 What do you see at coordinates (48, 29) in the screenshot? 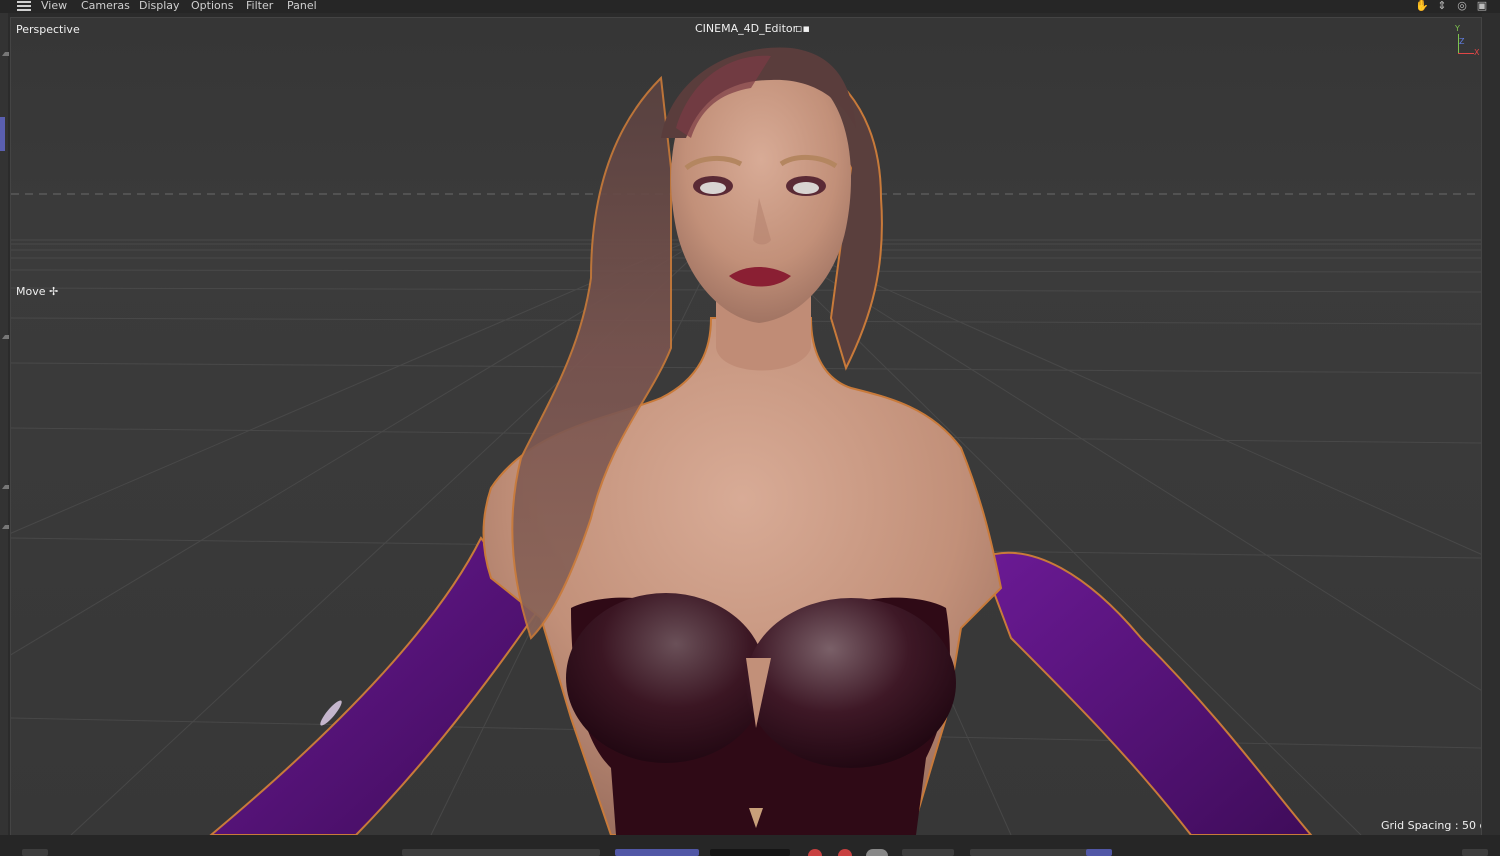
I see `camera-label: Perspective` at bounding box center [48, 29].